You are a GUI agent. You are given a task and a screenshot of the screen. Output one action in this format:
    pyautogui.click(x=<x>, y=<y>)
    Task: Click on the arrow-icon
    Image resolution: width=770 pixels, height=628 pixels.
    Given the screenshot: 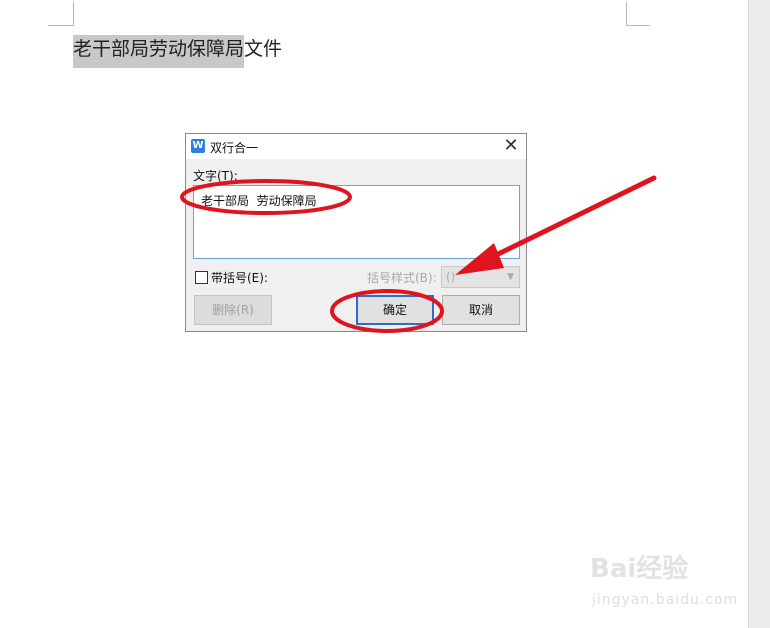 What is the action you would take?
    pyautogui.click(x=479, y=259)
    